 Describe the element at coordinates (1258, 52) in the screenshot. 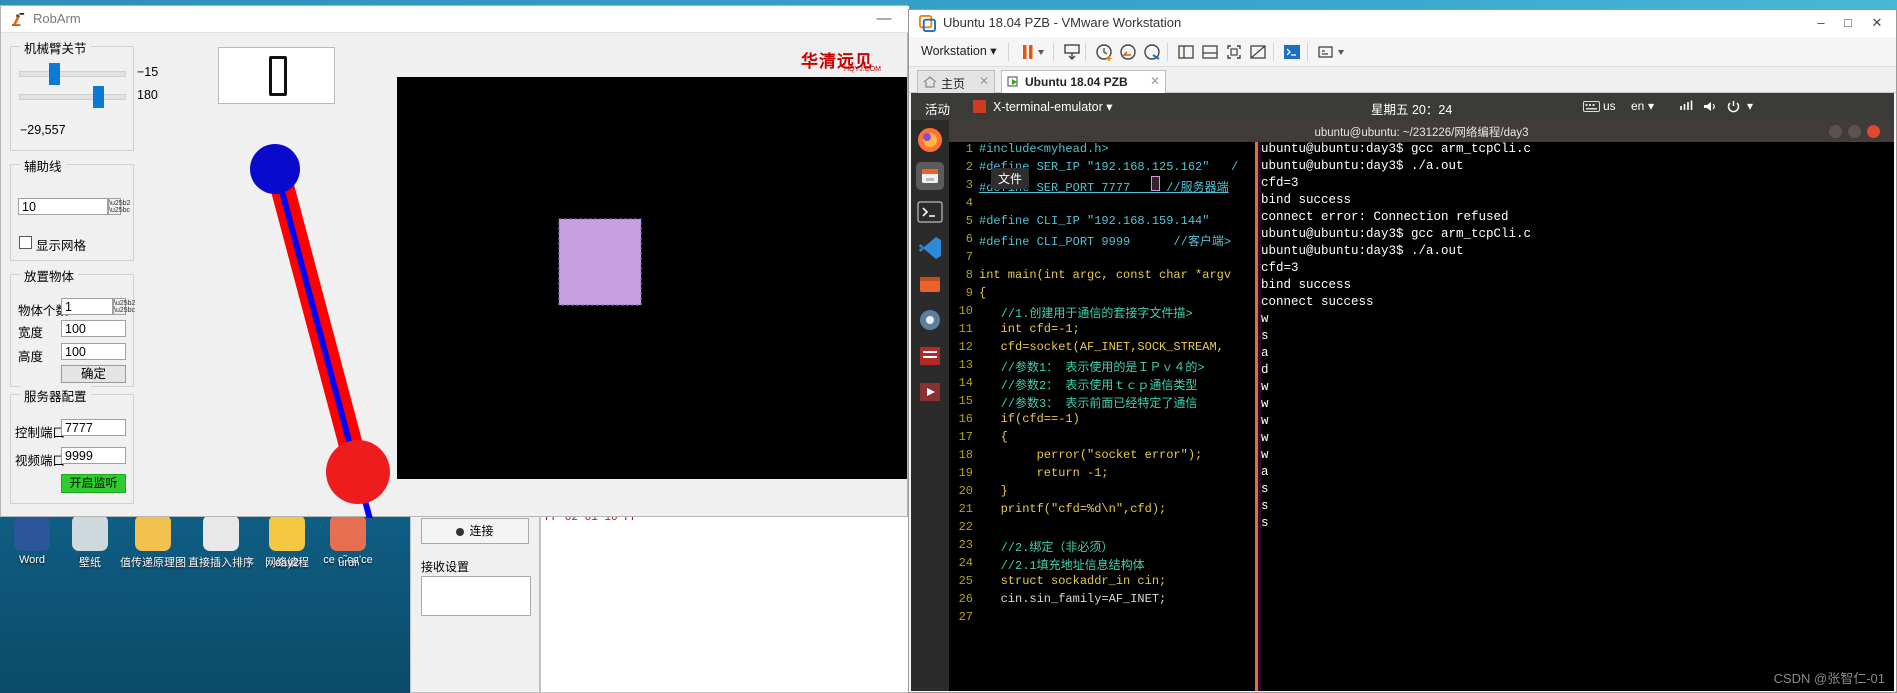

I see `unity-mode-icon` at that location.